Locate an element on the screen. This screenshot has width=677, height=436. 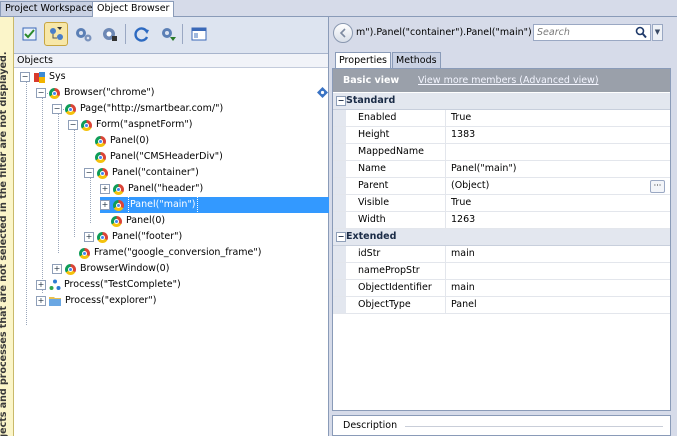
object-path: m").Panel("container").Panel("main") is located at coordinates (444, 32).